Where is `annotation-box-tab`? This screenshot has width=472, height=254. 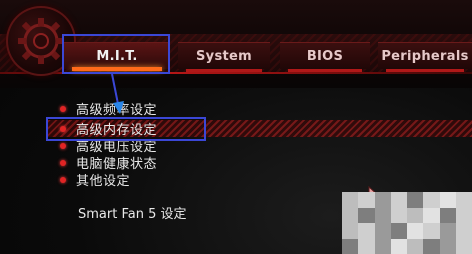 annotation-box-tab is located at coordinates (116, 54).